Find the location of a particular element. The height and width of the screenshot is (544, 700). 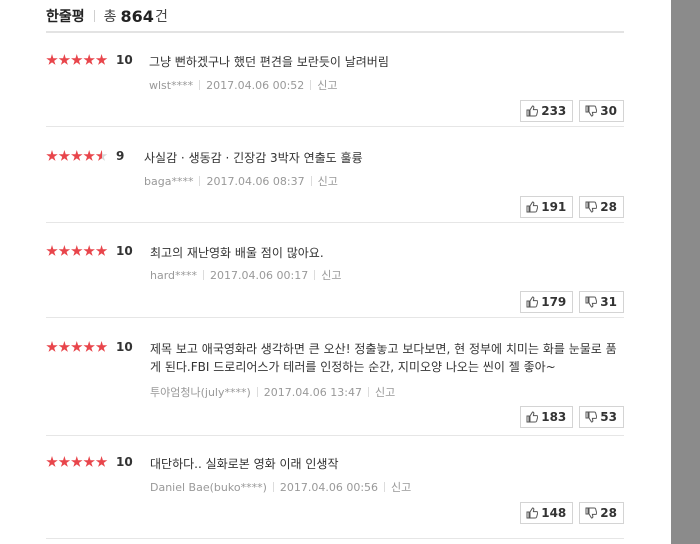

dislike-button: 31 is located at coordinates (601, 302).